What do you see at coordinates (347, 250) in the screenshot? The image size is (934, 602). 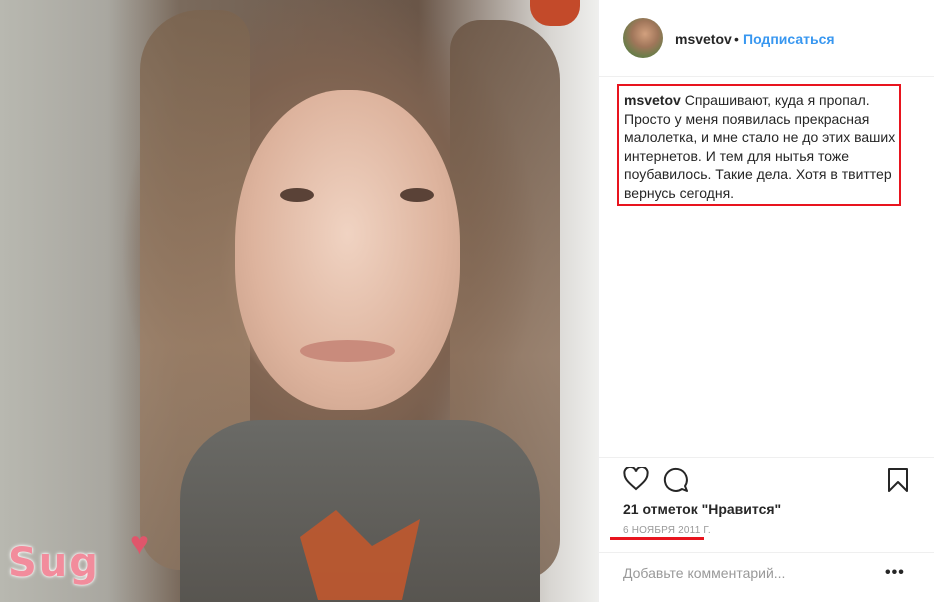 I see `photo-face` at bounding box center [347, 250].